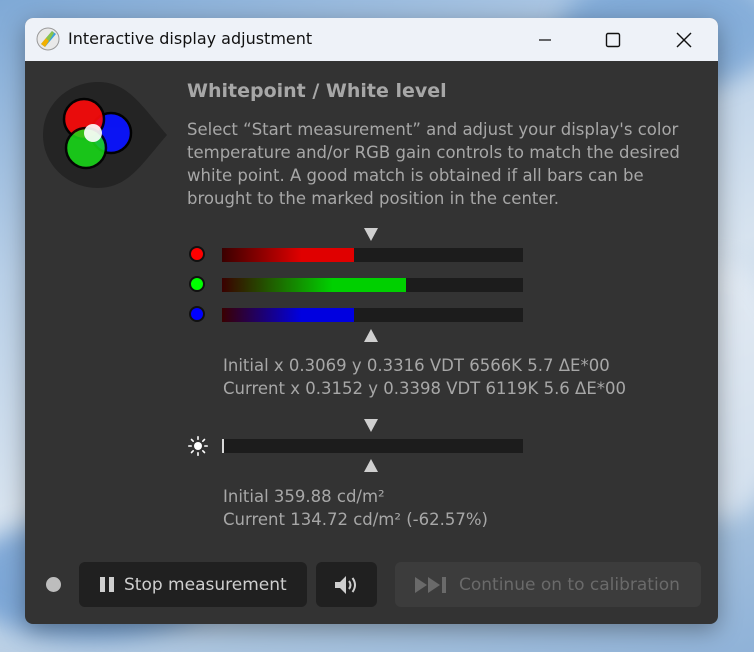 This screenshot has height=652, width=754. What do you see at coordinates (372, 255) in the screenshot?
I see `red-bar` at bounding box center [372, 255].